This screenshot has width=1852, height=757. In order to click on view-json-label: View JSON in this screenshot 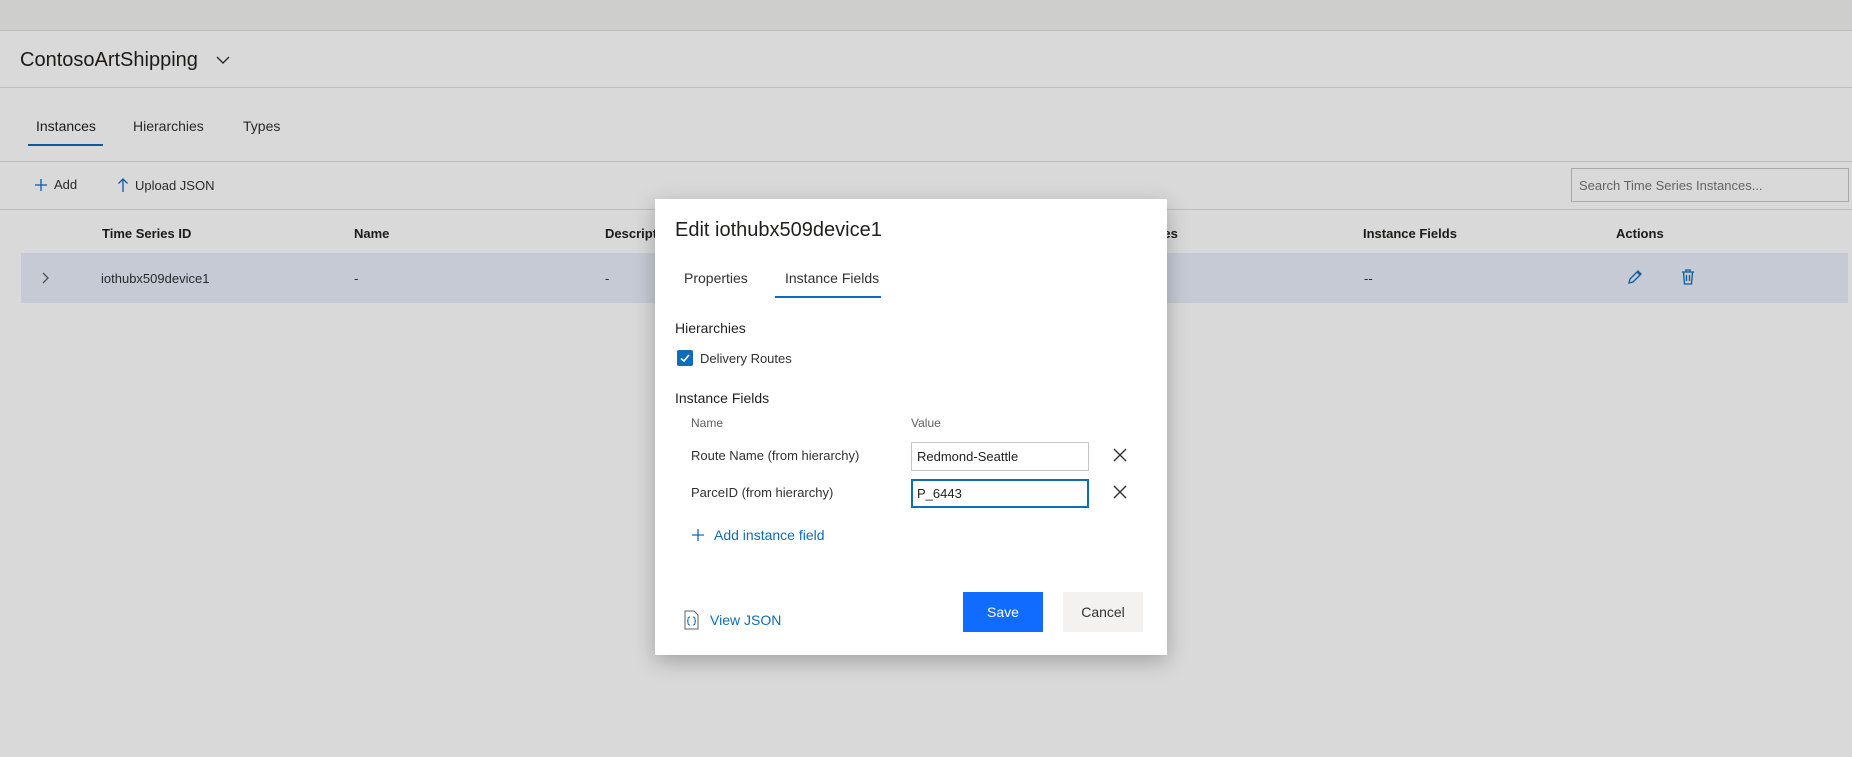, I will do `click(746, 620)`.